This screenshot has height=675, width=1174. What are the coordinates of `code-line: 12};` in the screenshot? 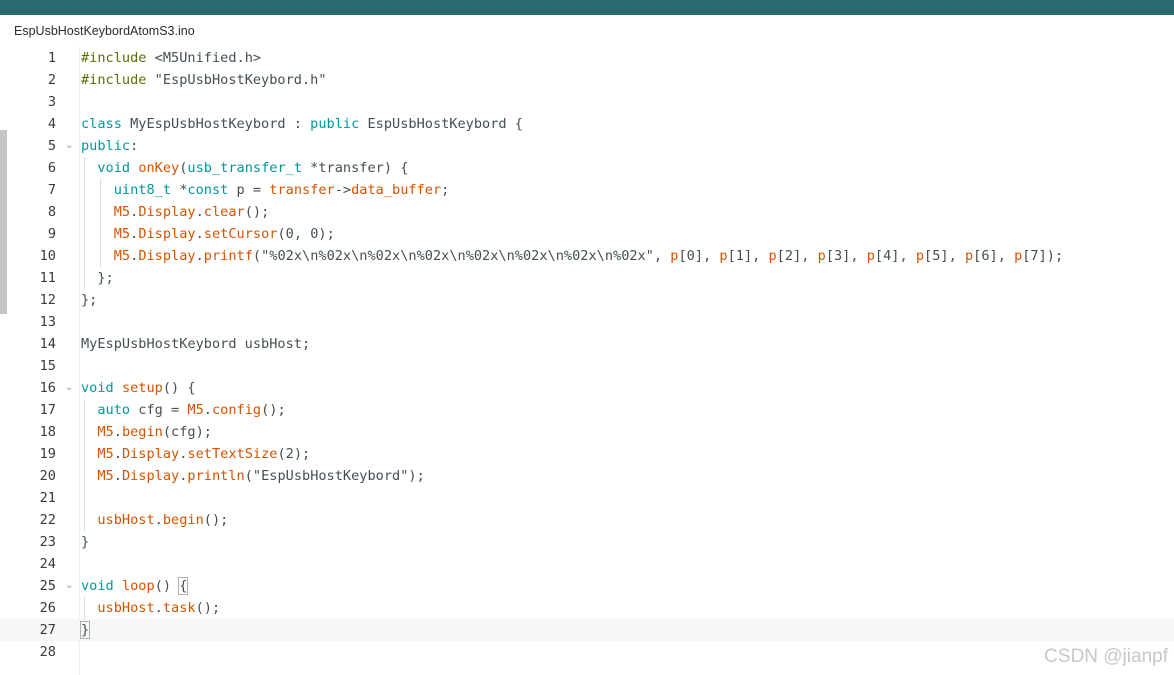 It's located at (587, 300).